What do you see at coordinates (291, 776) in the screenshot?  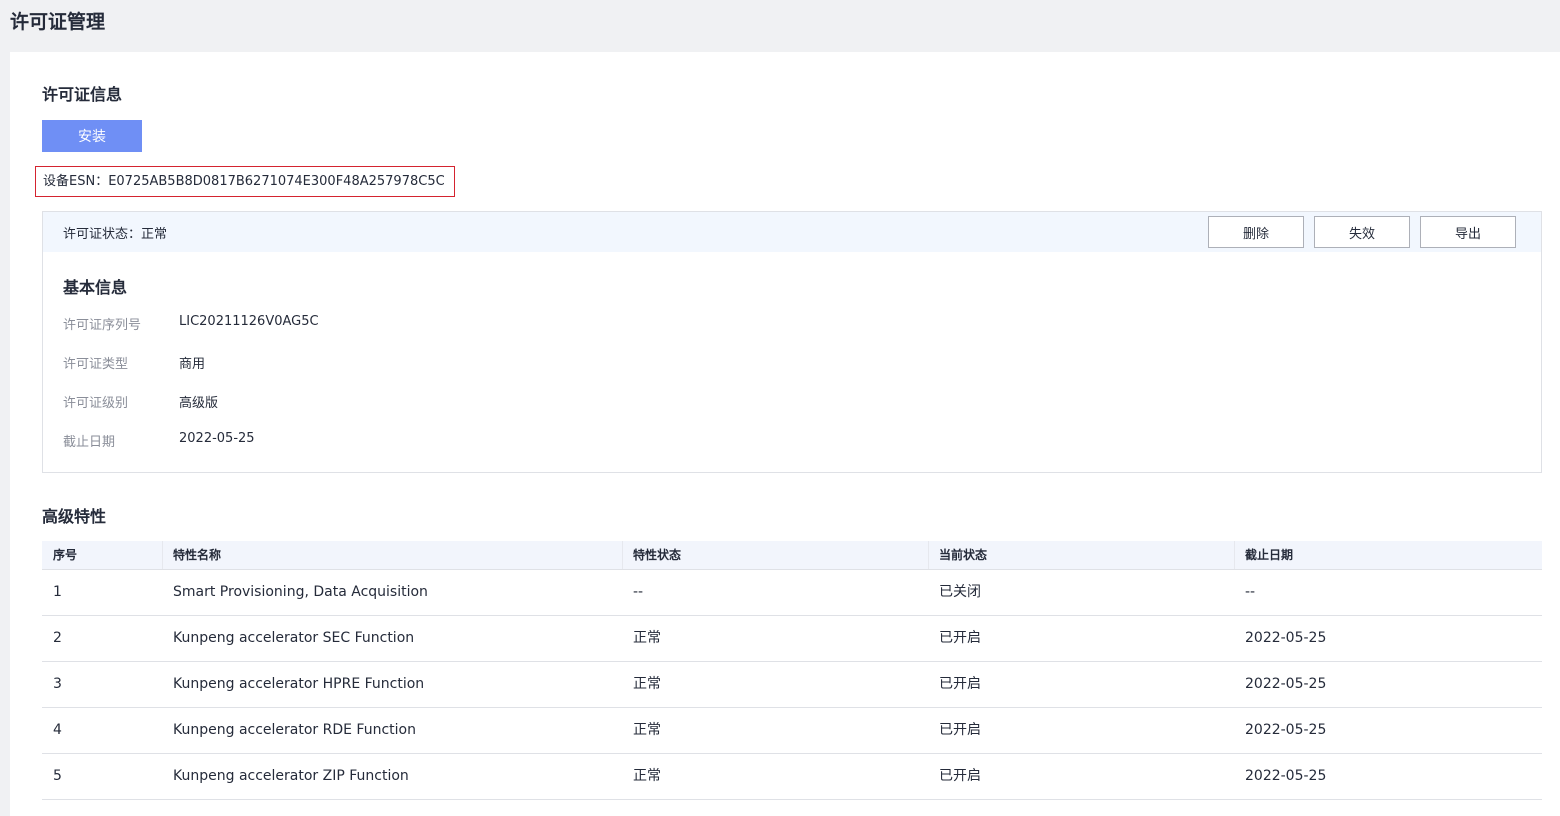 I see `cell-name: Kunpeng accelerator ZIP Function` at bounding box center [291, 776].